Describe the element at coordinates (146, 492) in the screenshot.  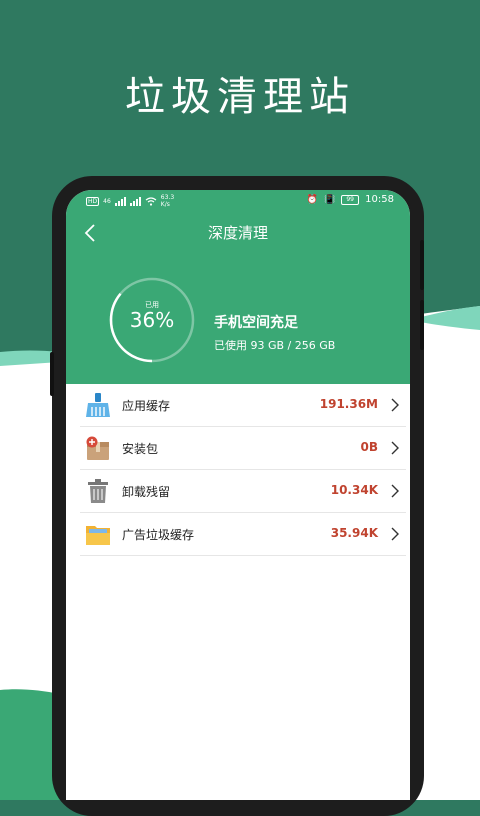
I see `list-item-label: 卸载残留` at that location.